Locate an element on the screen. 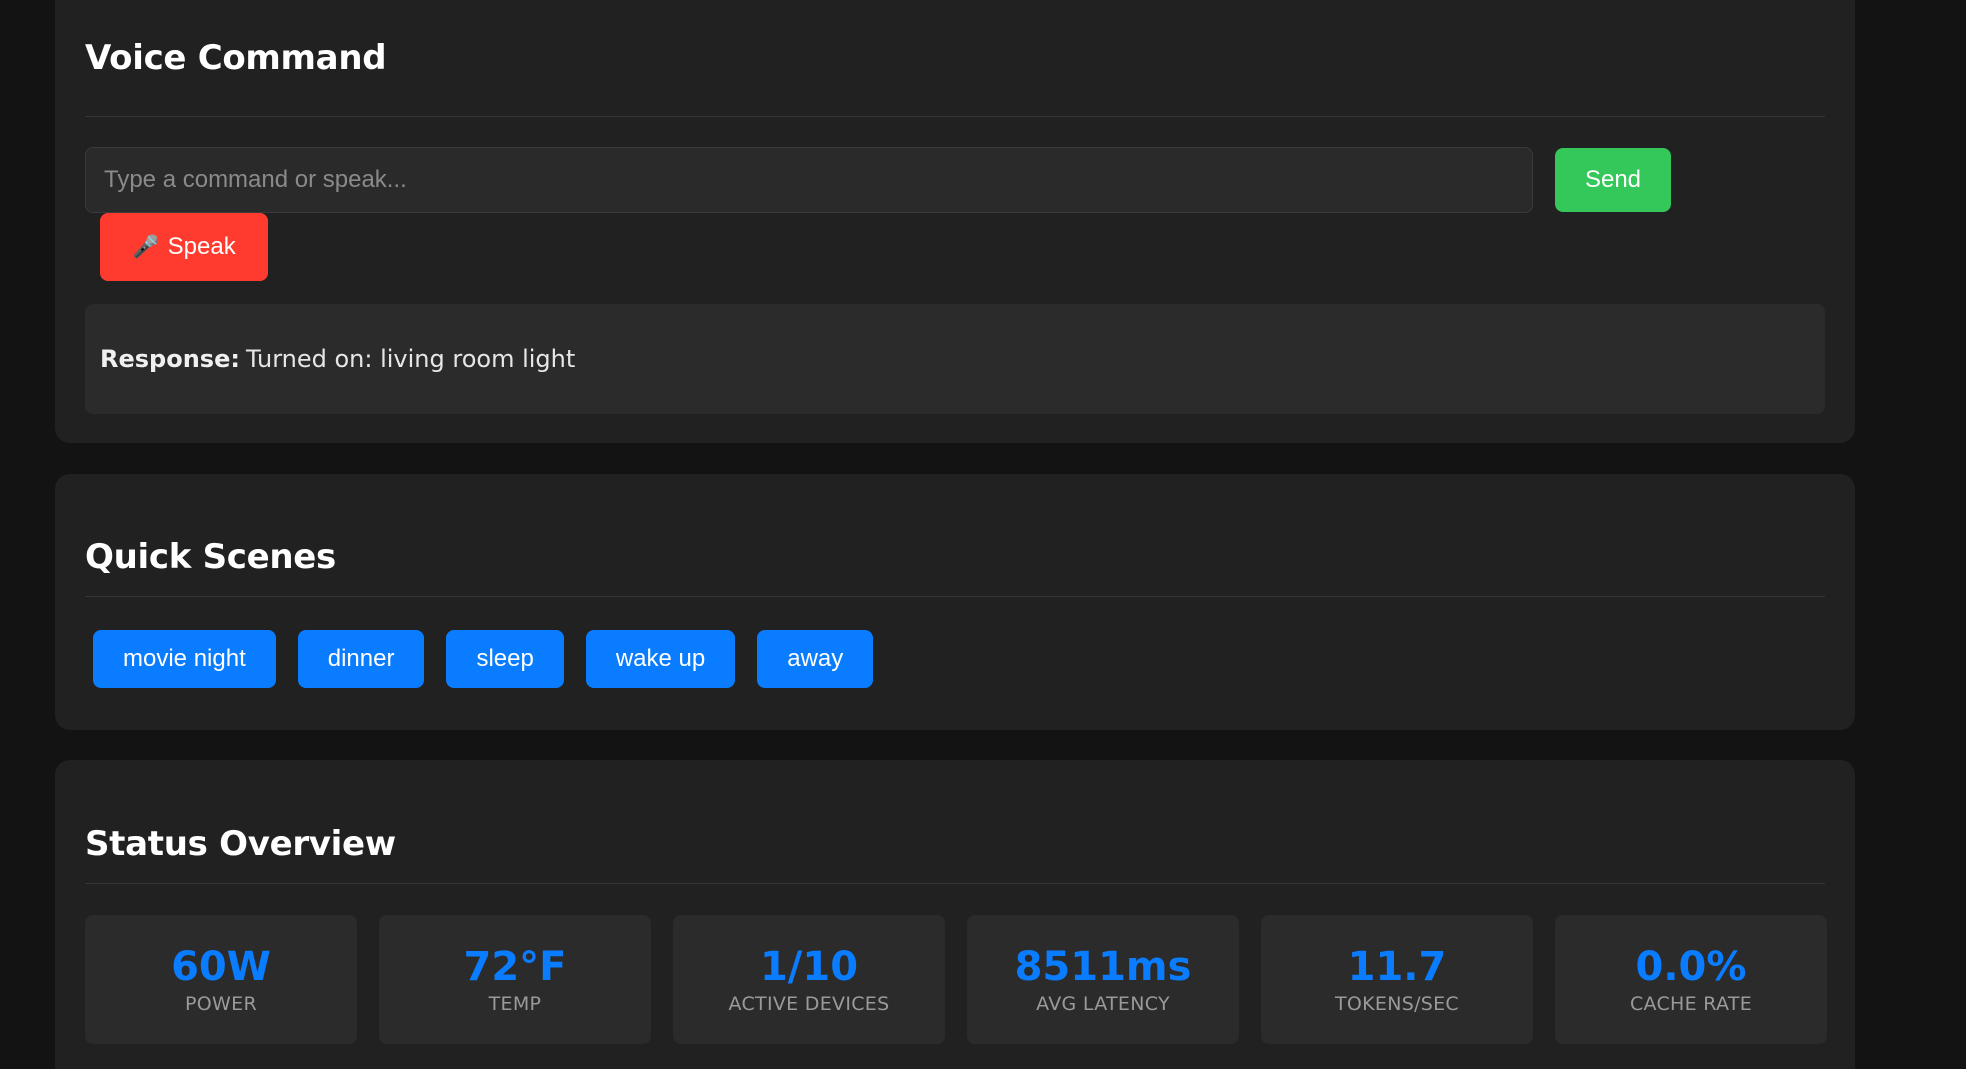 The width and height of the screenshot is (1966, 1069). stat-value: 1/10 is located at coordinates (809, 966).